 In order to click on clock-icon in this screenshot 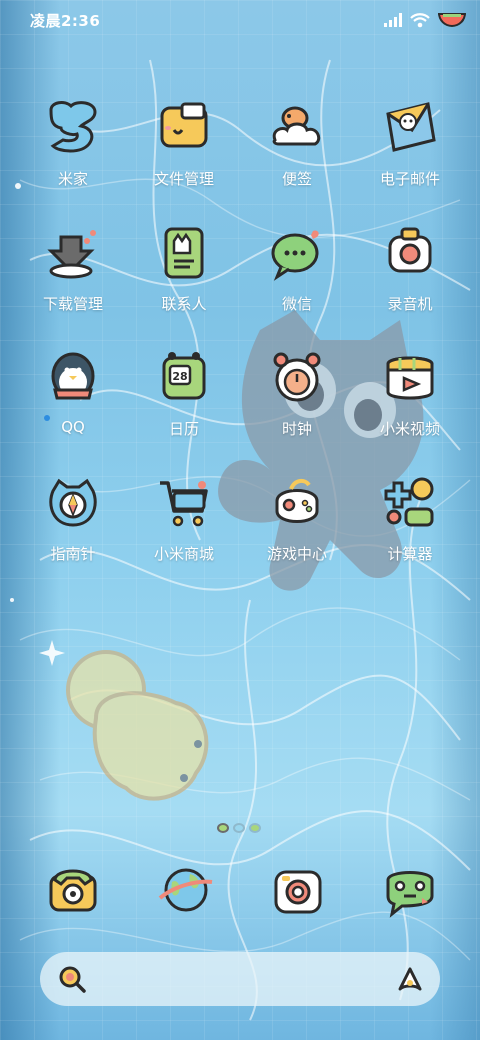, I will do `click(297, 377)`.